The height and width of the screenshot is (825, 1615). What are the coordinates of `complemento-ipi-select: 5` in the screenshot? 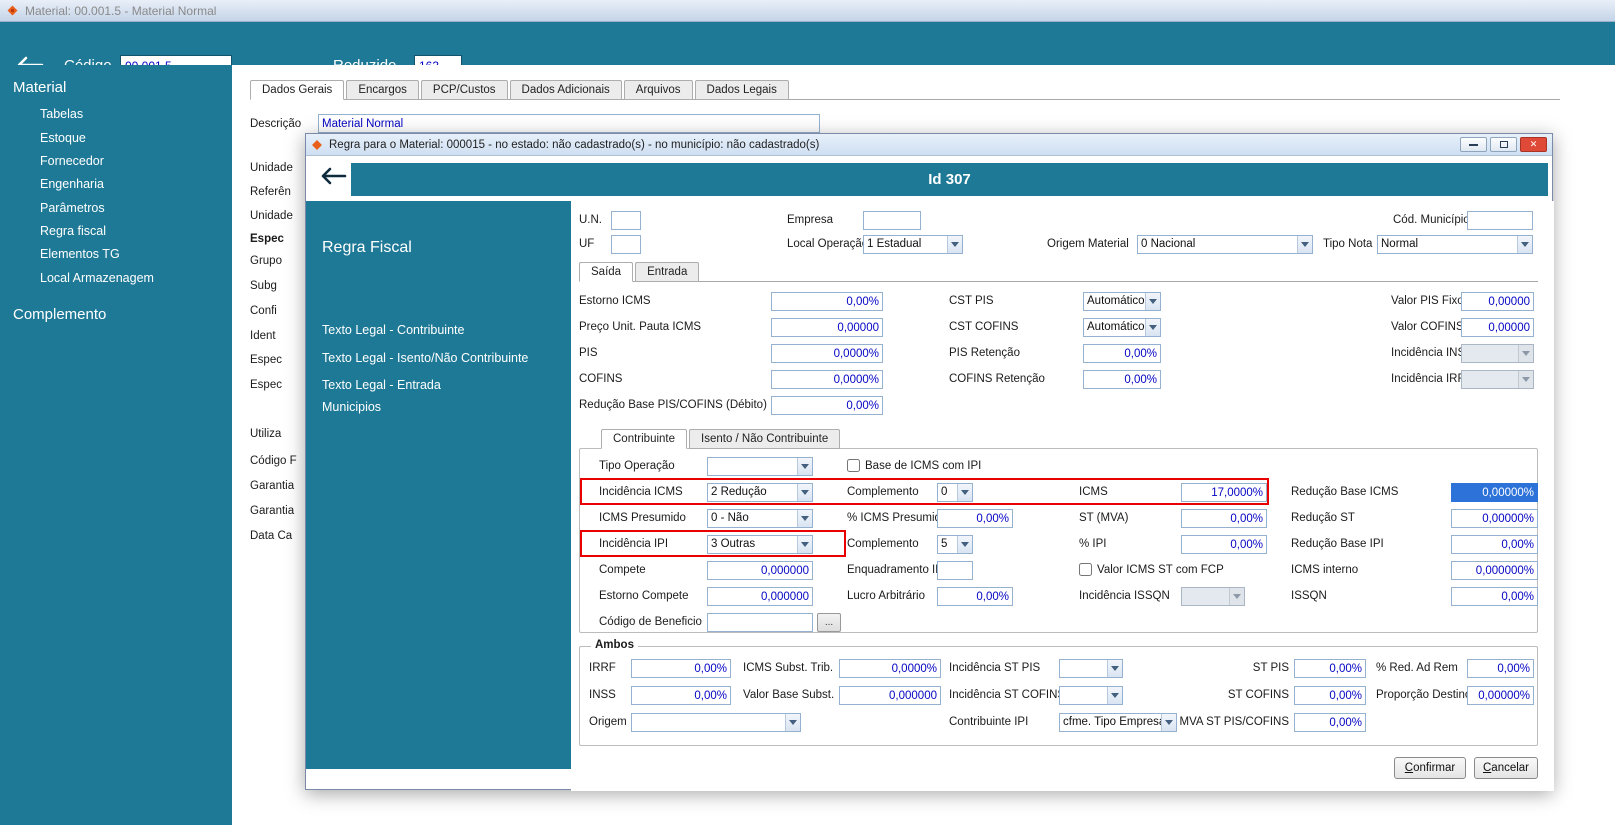 It's located at (955, 544).